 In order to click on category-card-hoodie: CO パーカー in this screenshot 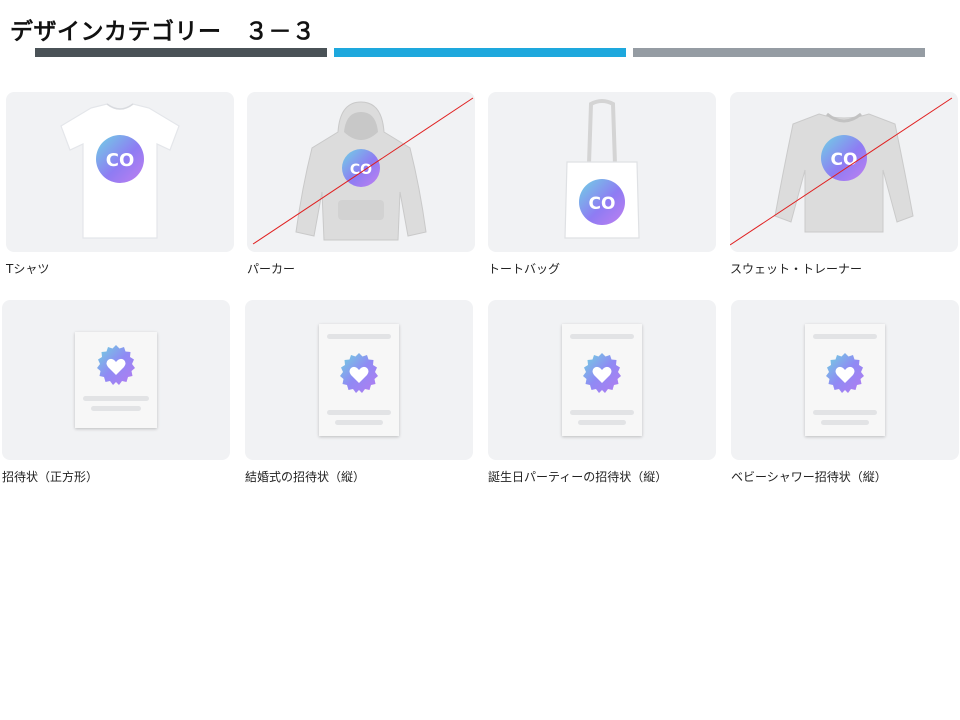, I will do `click(361, 185)`.